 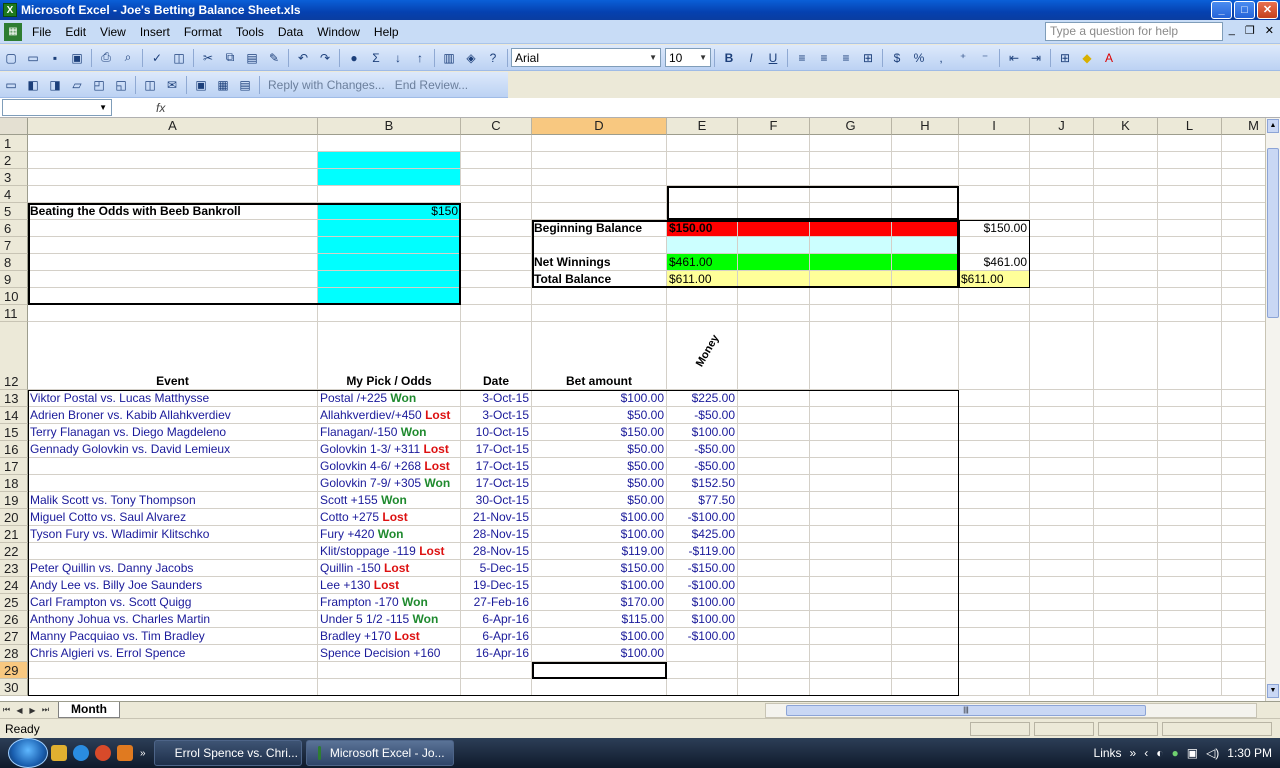 What do you see at coordinates (173, 653) in the screenshot?
I see `bet-event: Chris Algieri vs. Errol Spence` at bounding box center [173, 653].